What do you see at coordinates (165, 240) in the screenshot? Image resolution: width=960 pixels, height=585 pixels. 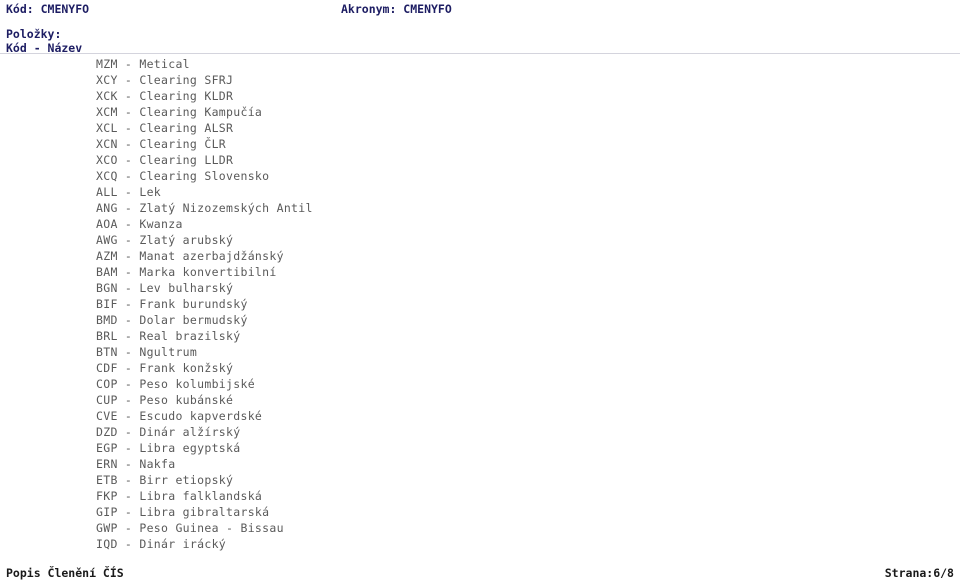 I see `list-item: AWG - Zlatý arubský` at bounding box center [165, 240].